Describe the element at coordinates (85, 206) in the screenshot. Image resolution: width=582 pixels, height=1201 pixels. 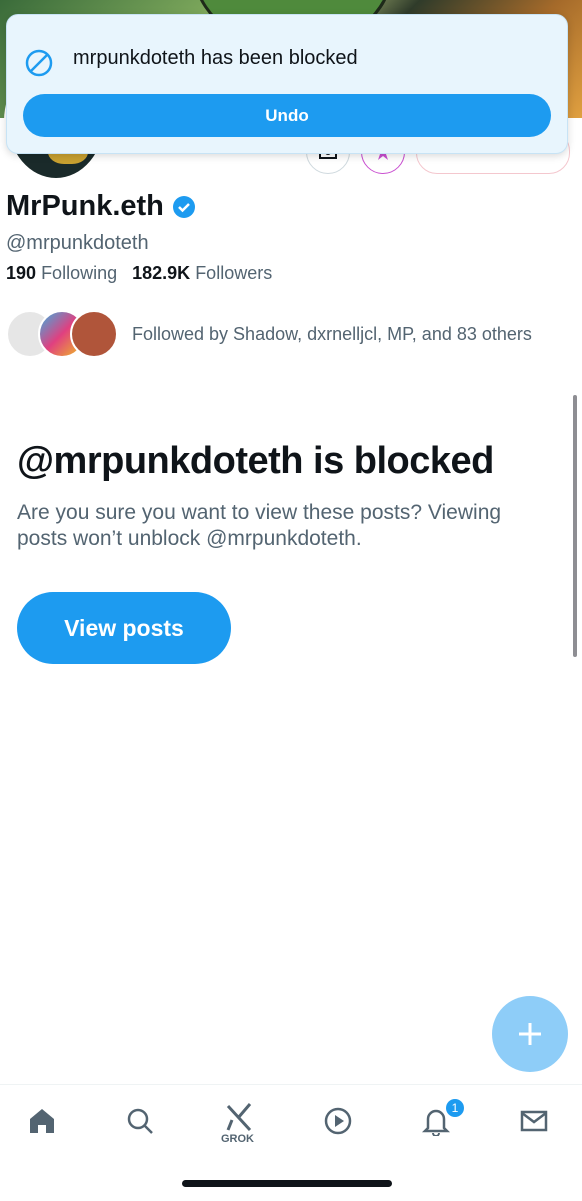
I see `display-name: MrPunk.eth` at that location.